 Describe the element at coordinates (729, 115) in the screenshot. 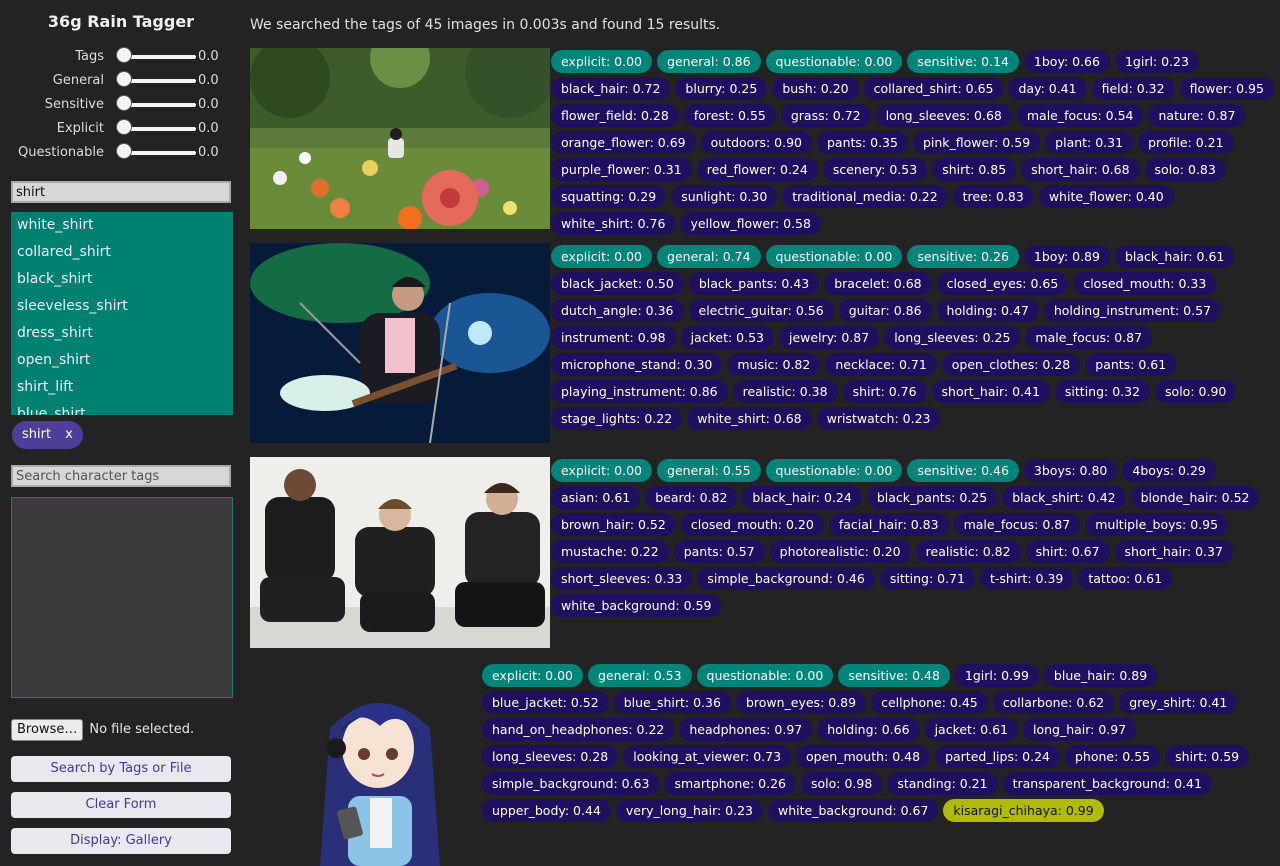

I see `general-tag: forest: 0.55` at that location.